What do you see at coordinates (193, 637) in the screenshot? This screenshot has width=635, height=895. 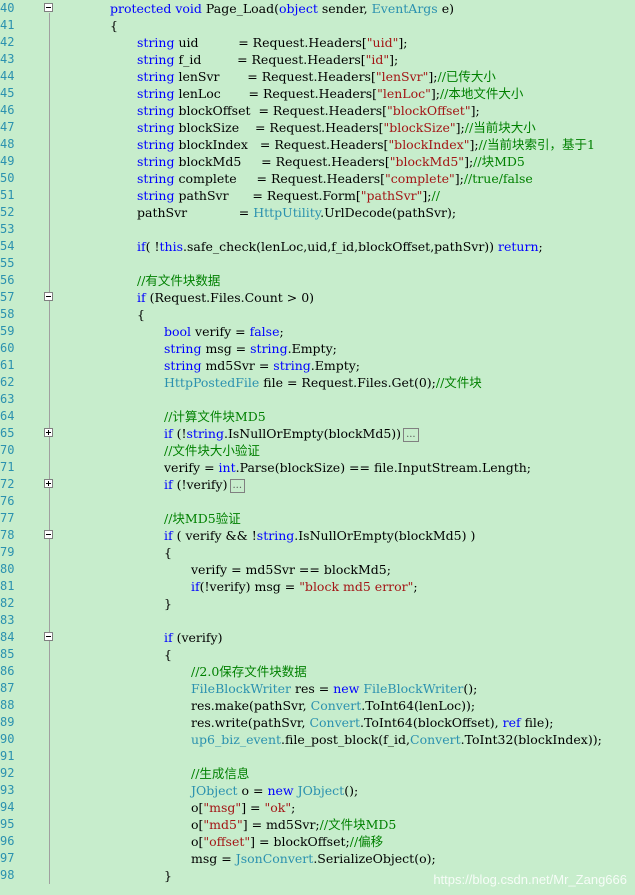 I see `code-text: if (verify)` at bounding box center [193, 637].